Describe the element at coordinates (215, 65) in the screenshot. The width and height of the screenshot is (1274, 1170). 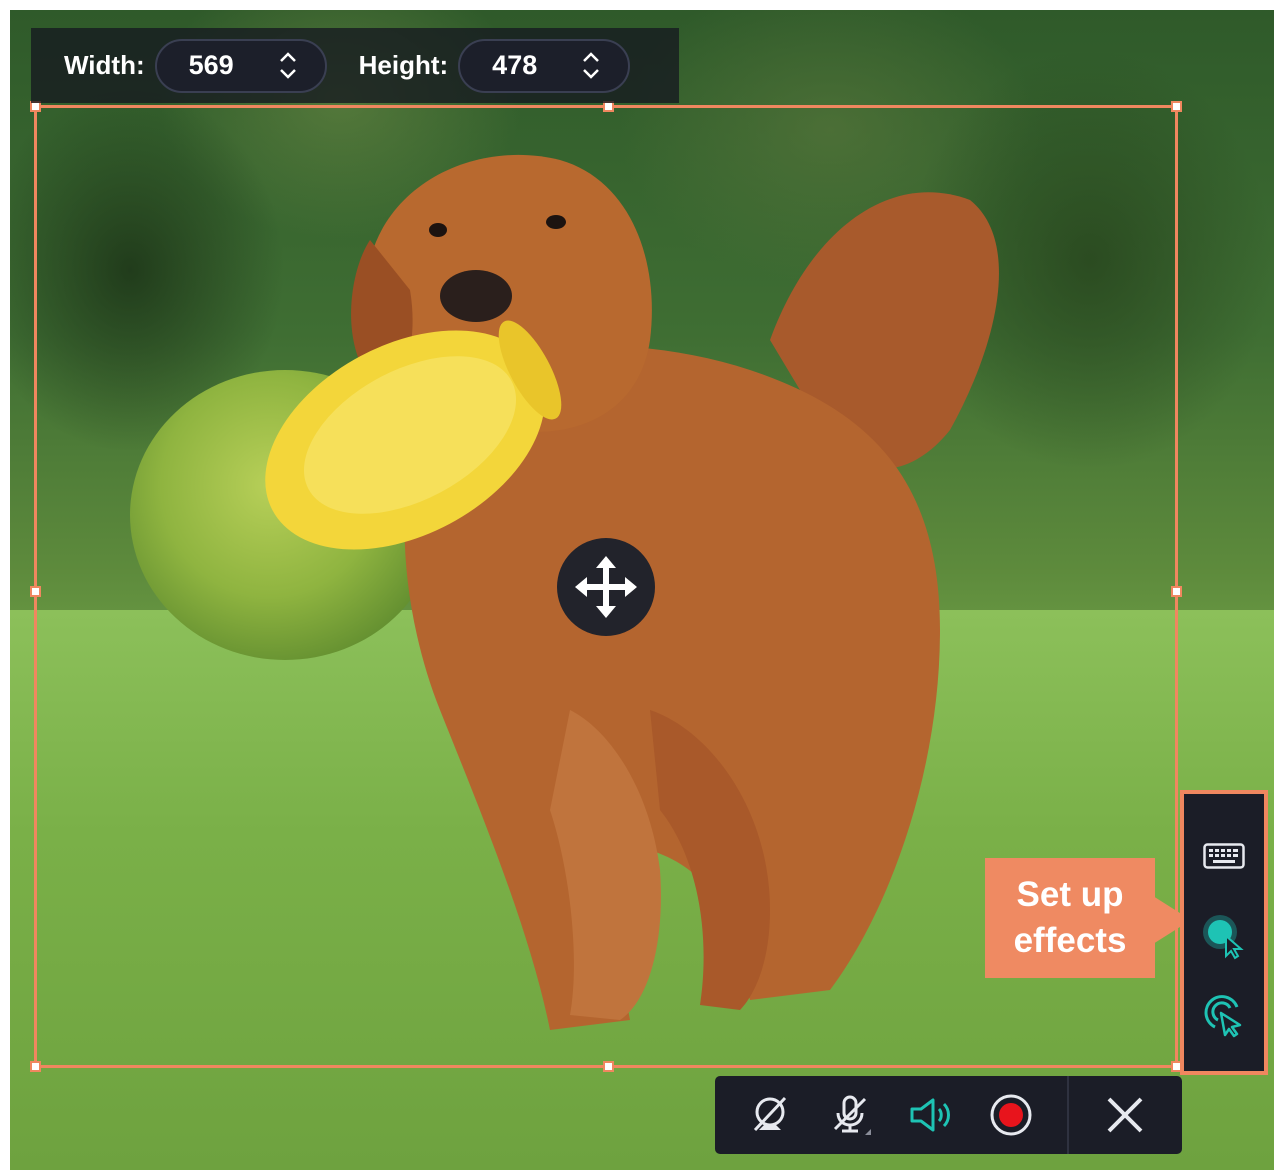
I see `width-value: 569` at that location.